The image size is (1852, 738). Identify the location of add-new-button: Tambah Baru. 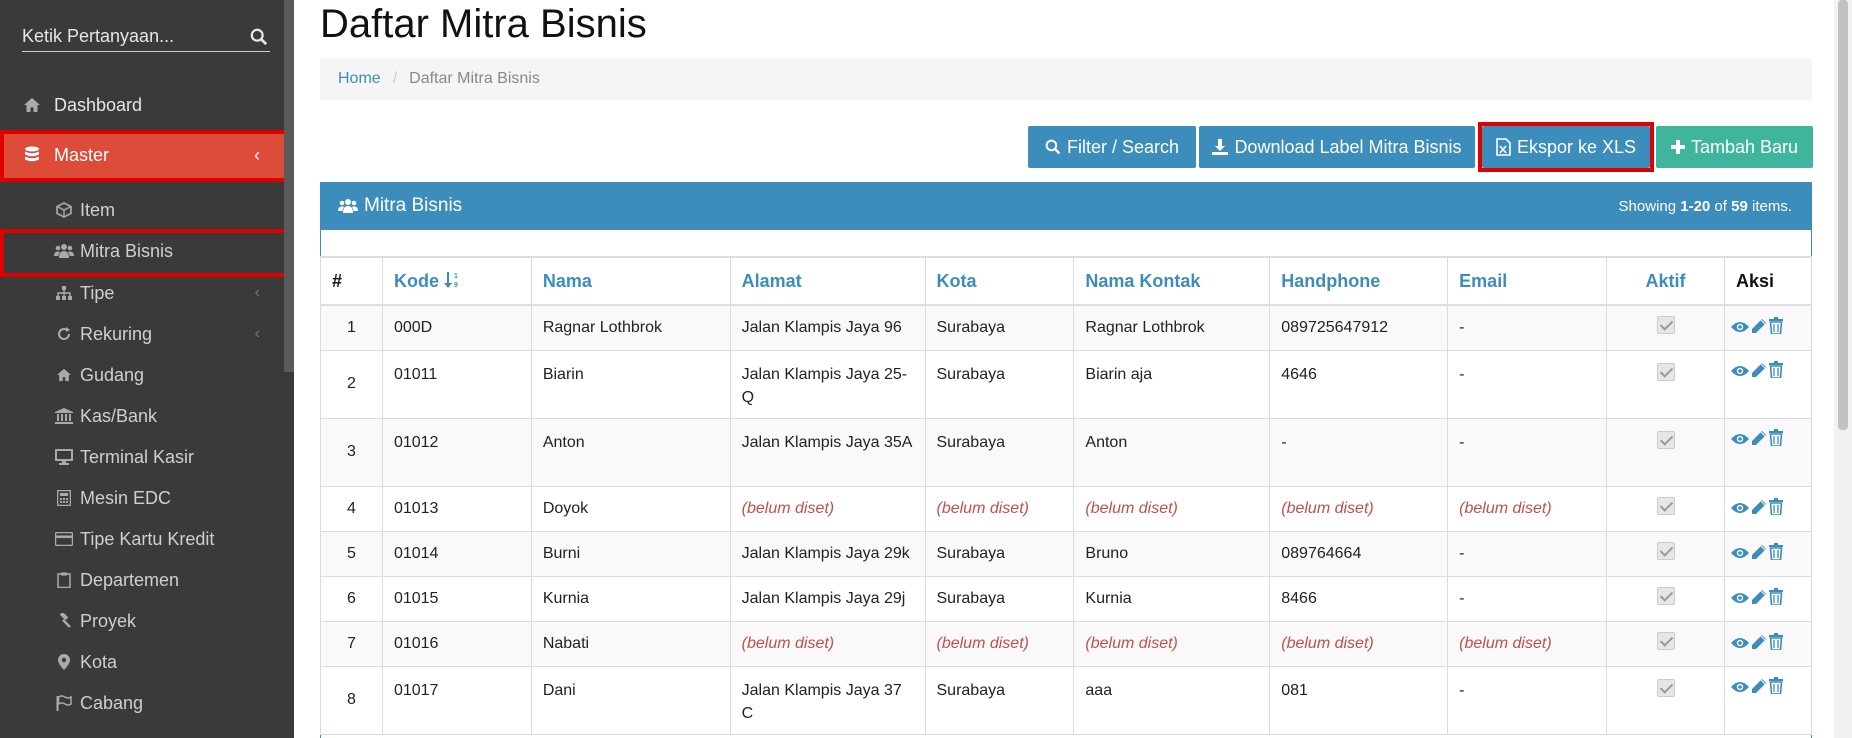
(1734, 147).